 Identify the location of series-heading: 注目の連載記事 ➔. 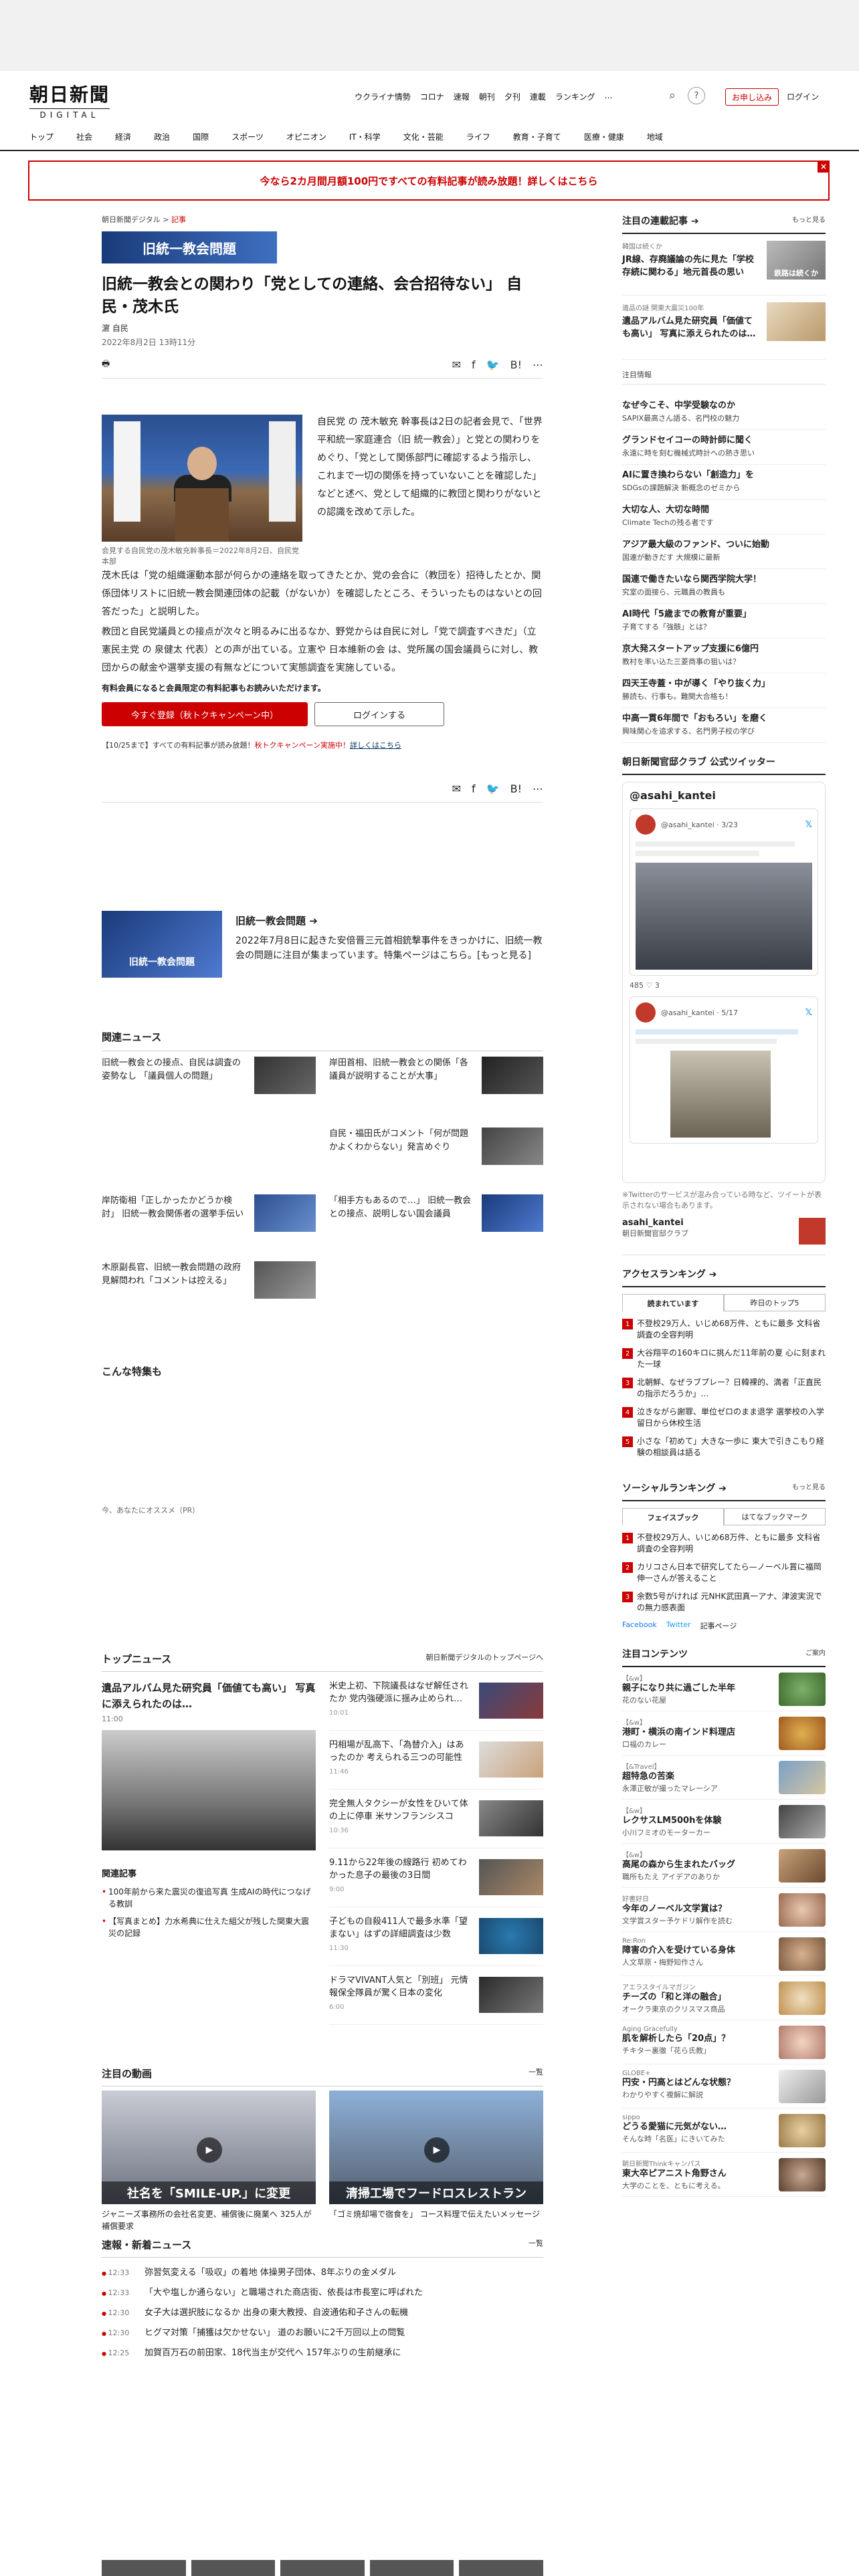
(660, 221).